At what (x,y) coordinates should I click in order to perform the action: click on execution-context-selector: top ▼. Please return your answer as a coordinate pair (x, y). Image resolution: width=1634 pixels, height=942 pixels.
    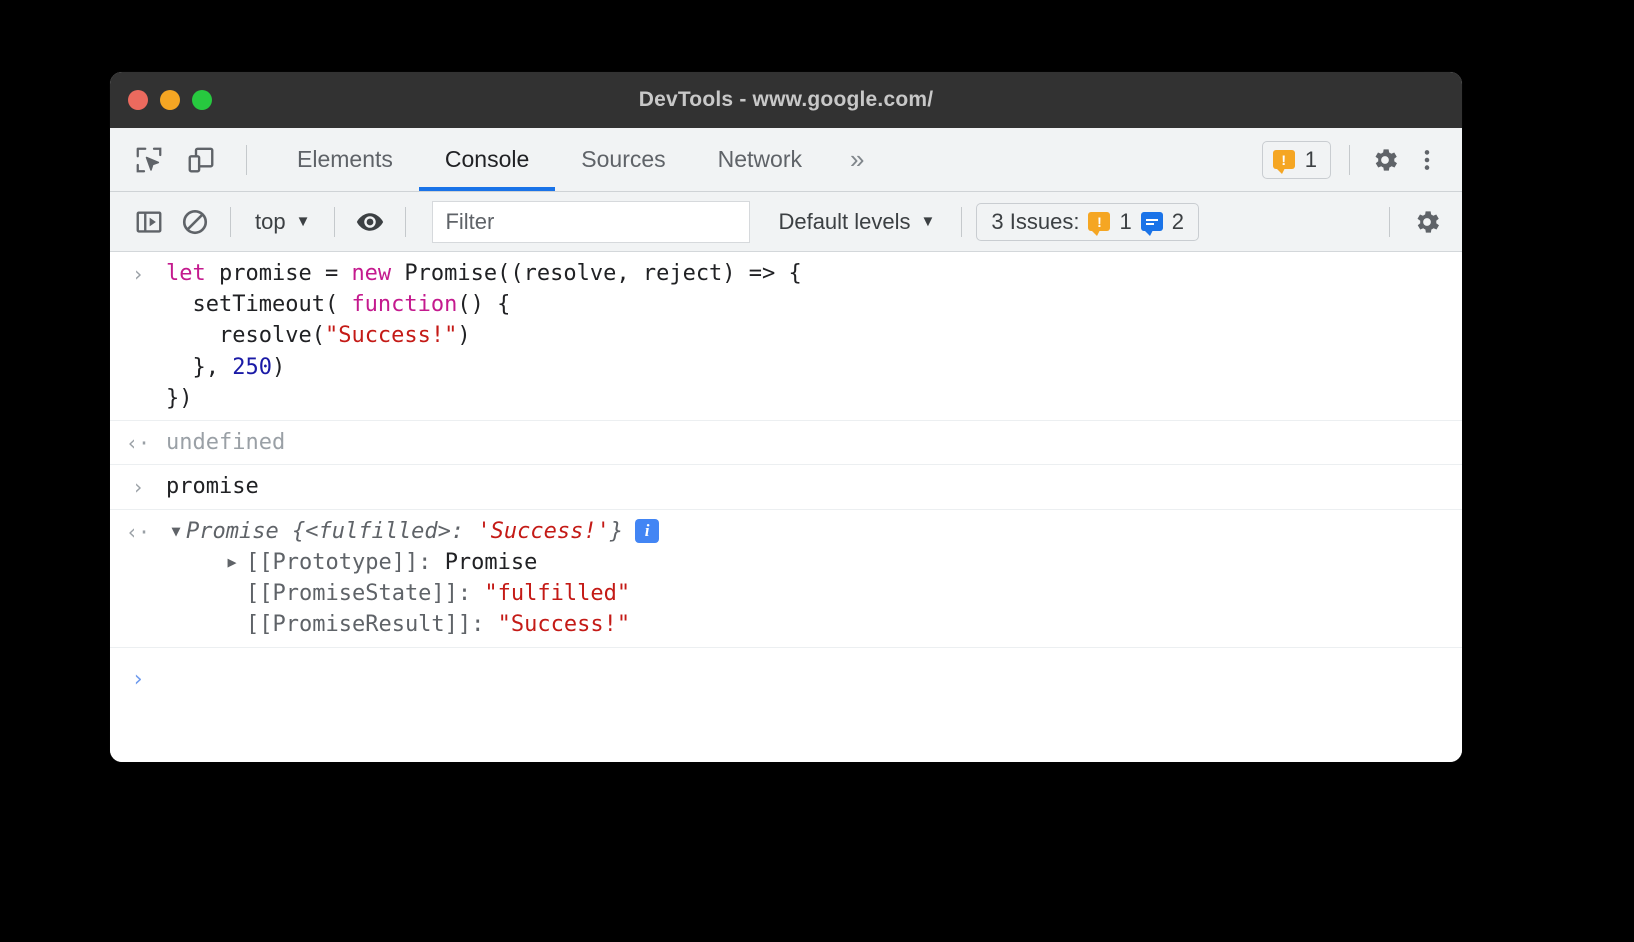
    Looking at the image, I should click on (282, 222).